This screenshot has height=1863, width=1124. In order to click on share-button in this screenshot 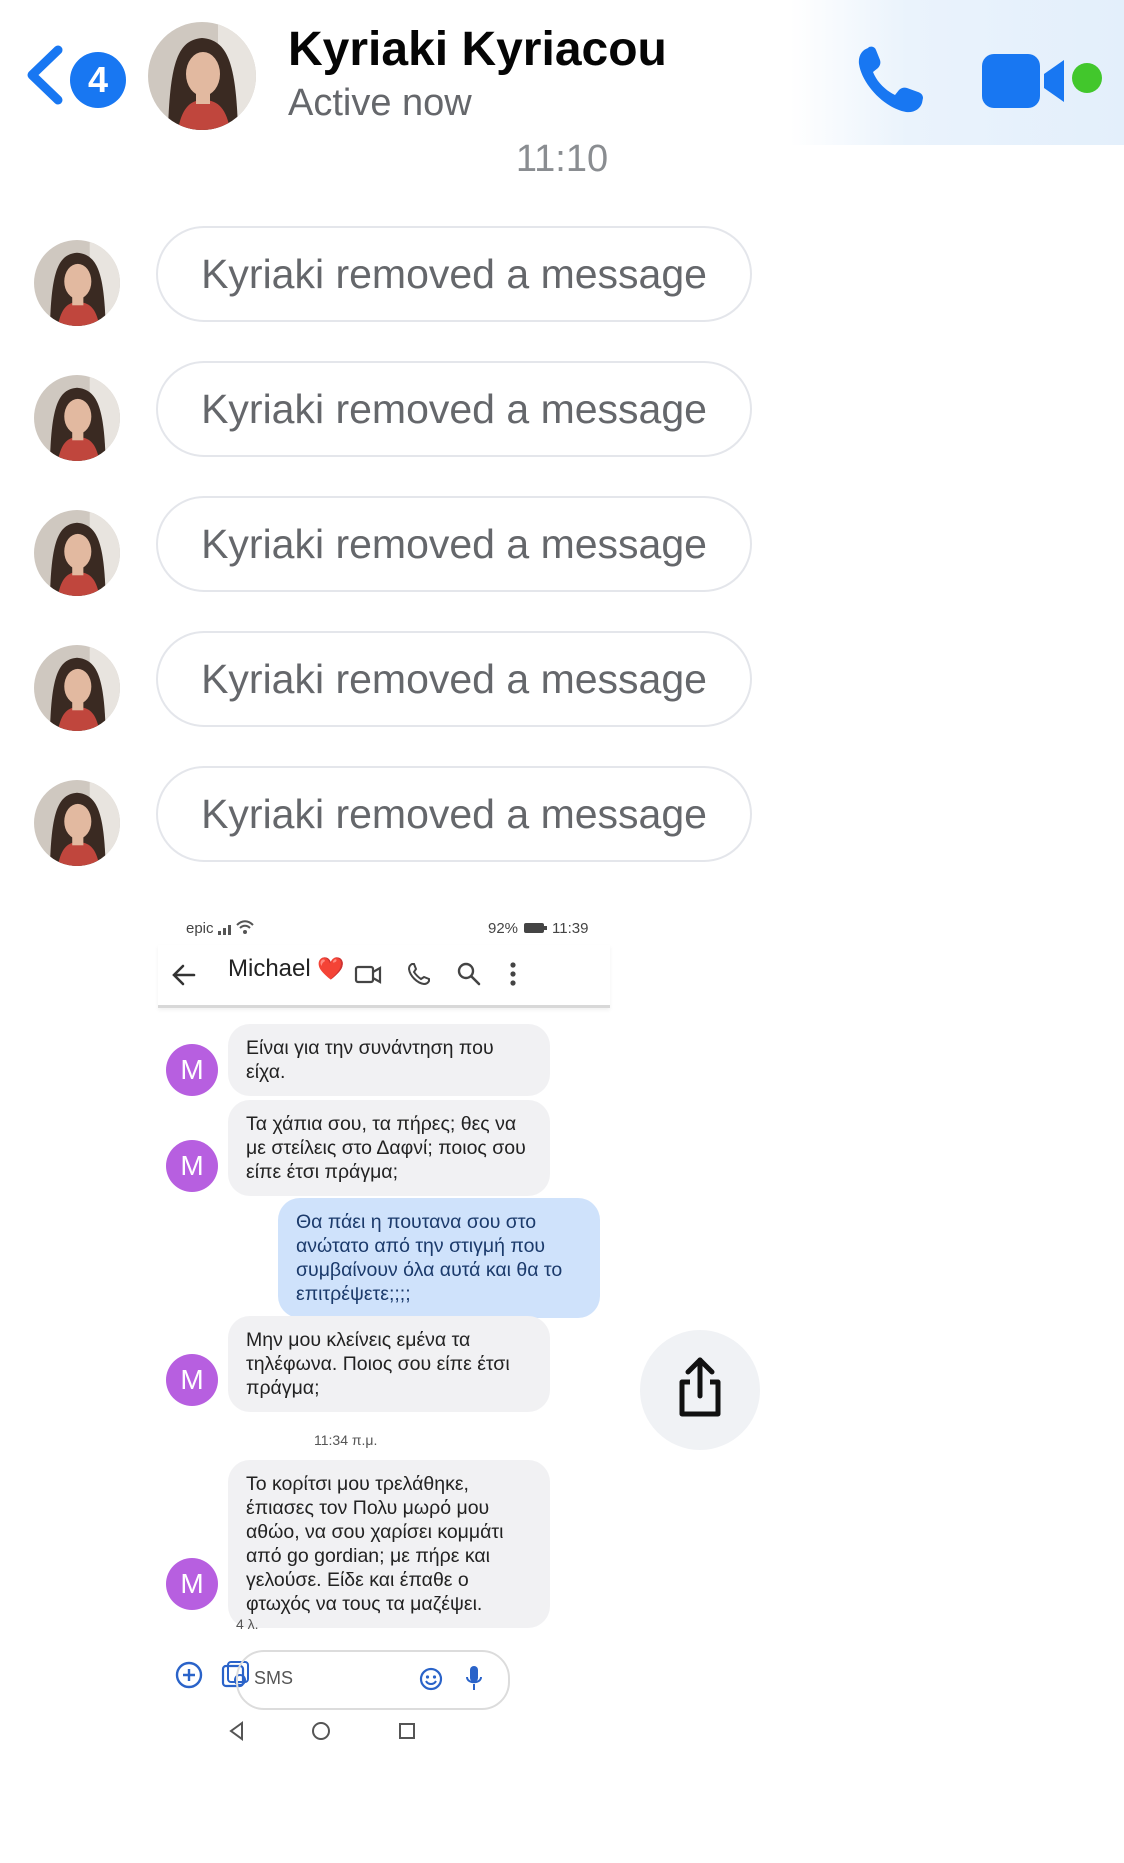, I will do `click(700, 1390)`.